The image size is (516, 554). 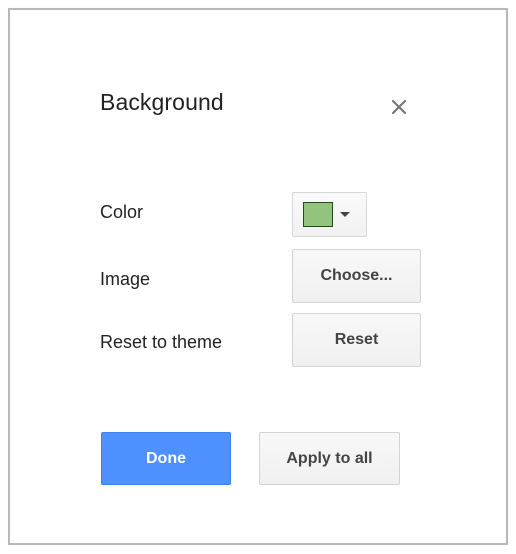 What do you see at coordinates (166, 458) in the screenshot?
I see `done-button: Done` at bounding box center [166, 458].